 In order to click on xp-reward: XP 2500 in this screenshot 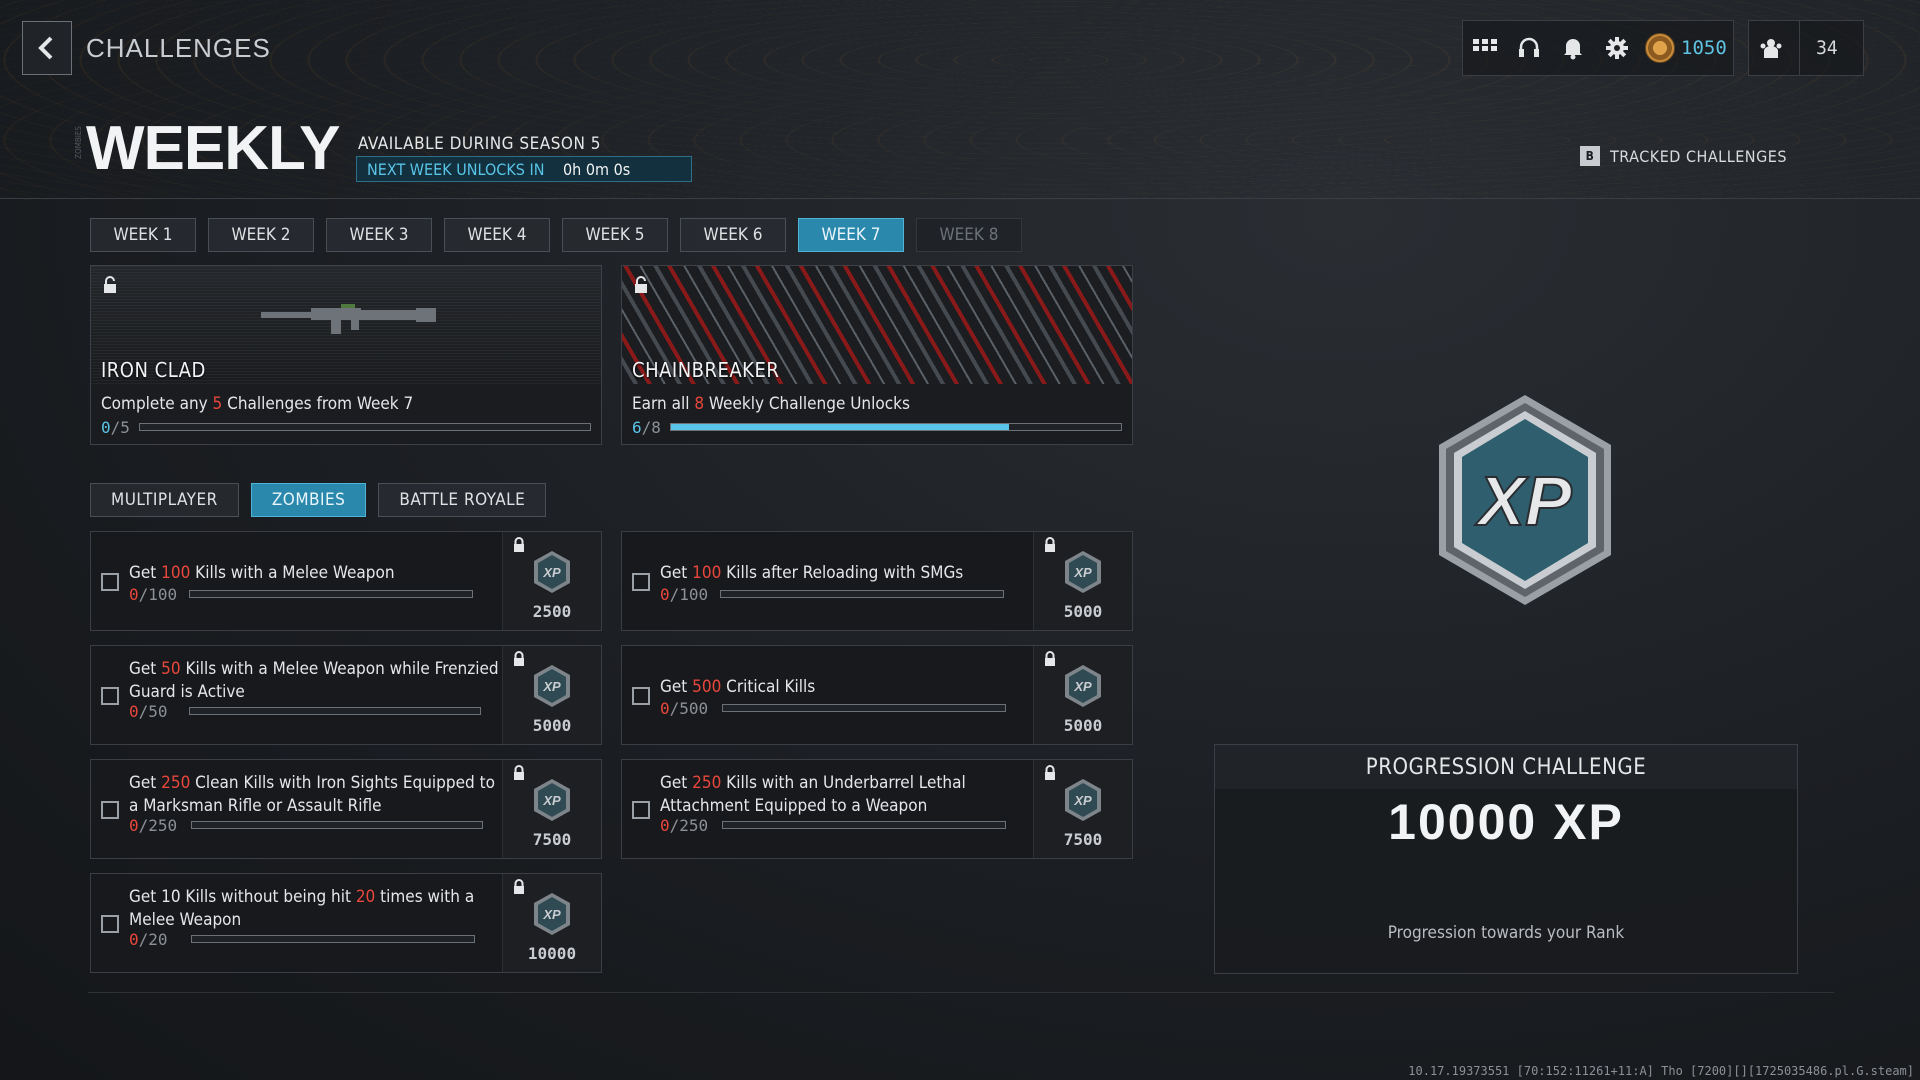, I will do `click(551, 581)`.